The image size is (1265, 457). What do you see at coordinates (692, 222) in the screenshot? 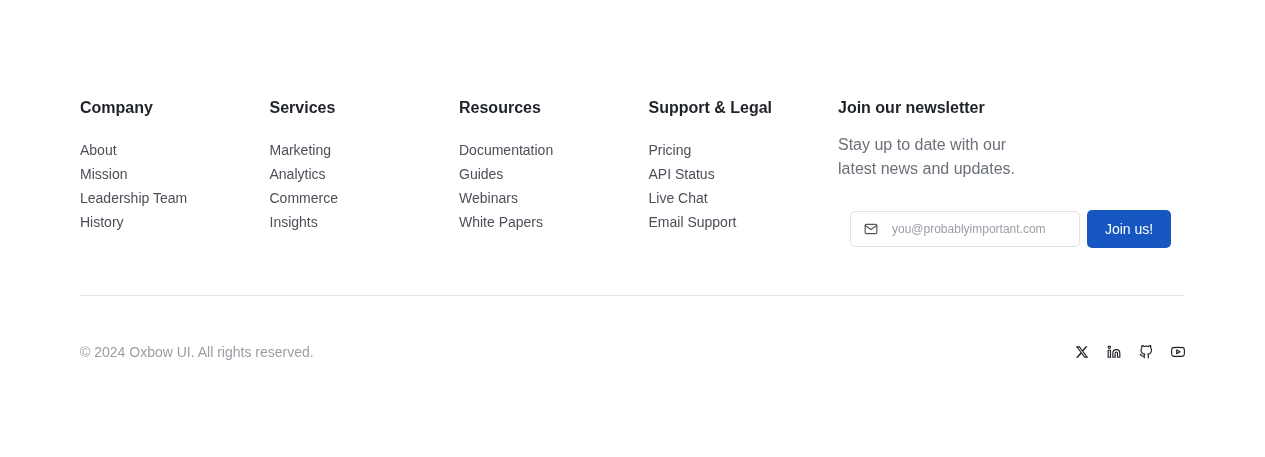
I see `footer-link: Email Support` at bounding box center [692, 222].